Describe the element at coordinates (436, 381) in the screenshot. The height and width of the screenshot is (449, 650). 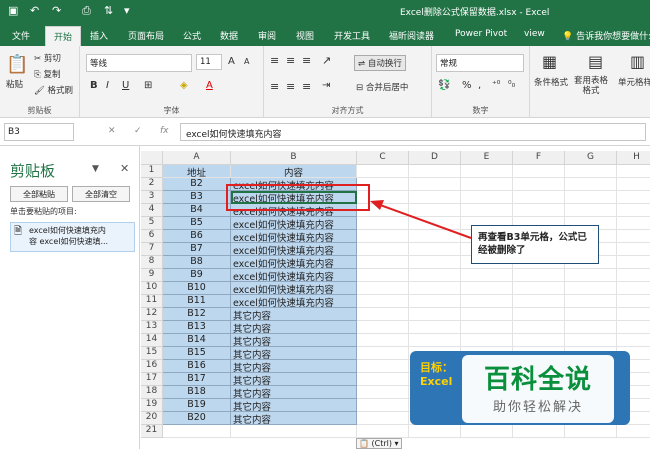
I see `banner-line2: Excel` at that location.